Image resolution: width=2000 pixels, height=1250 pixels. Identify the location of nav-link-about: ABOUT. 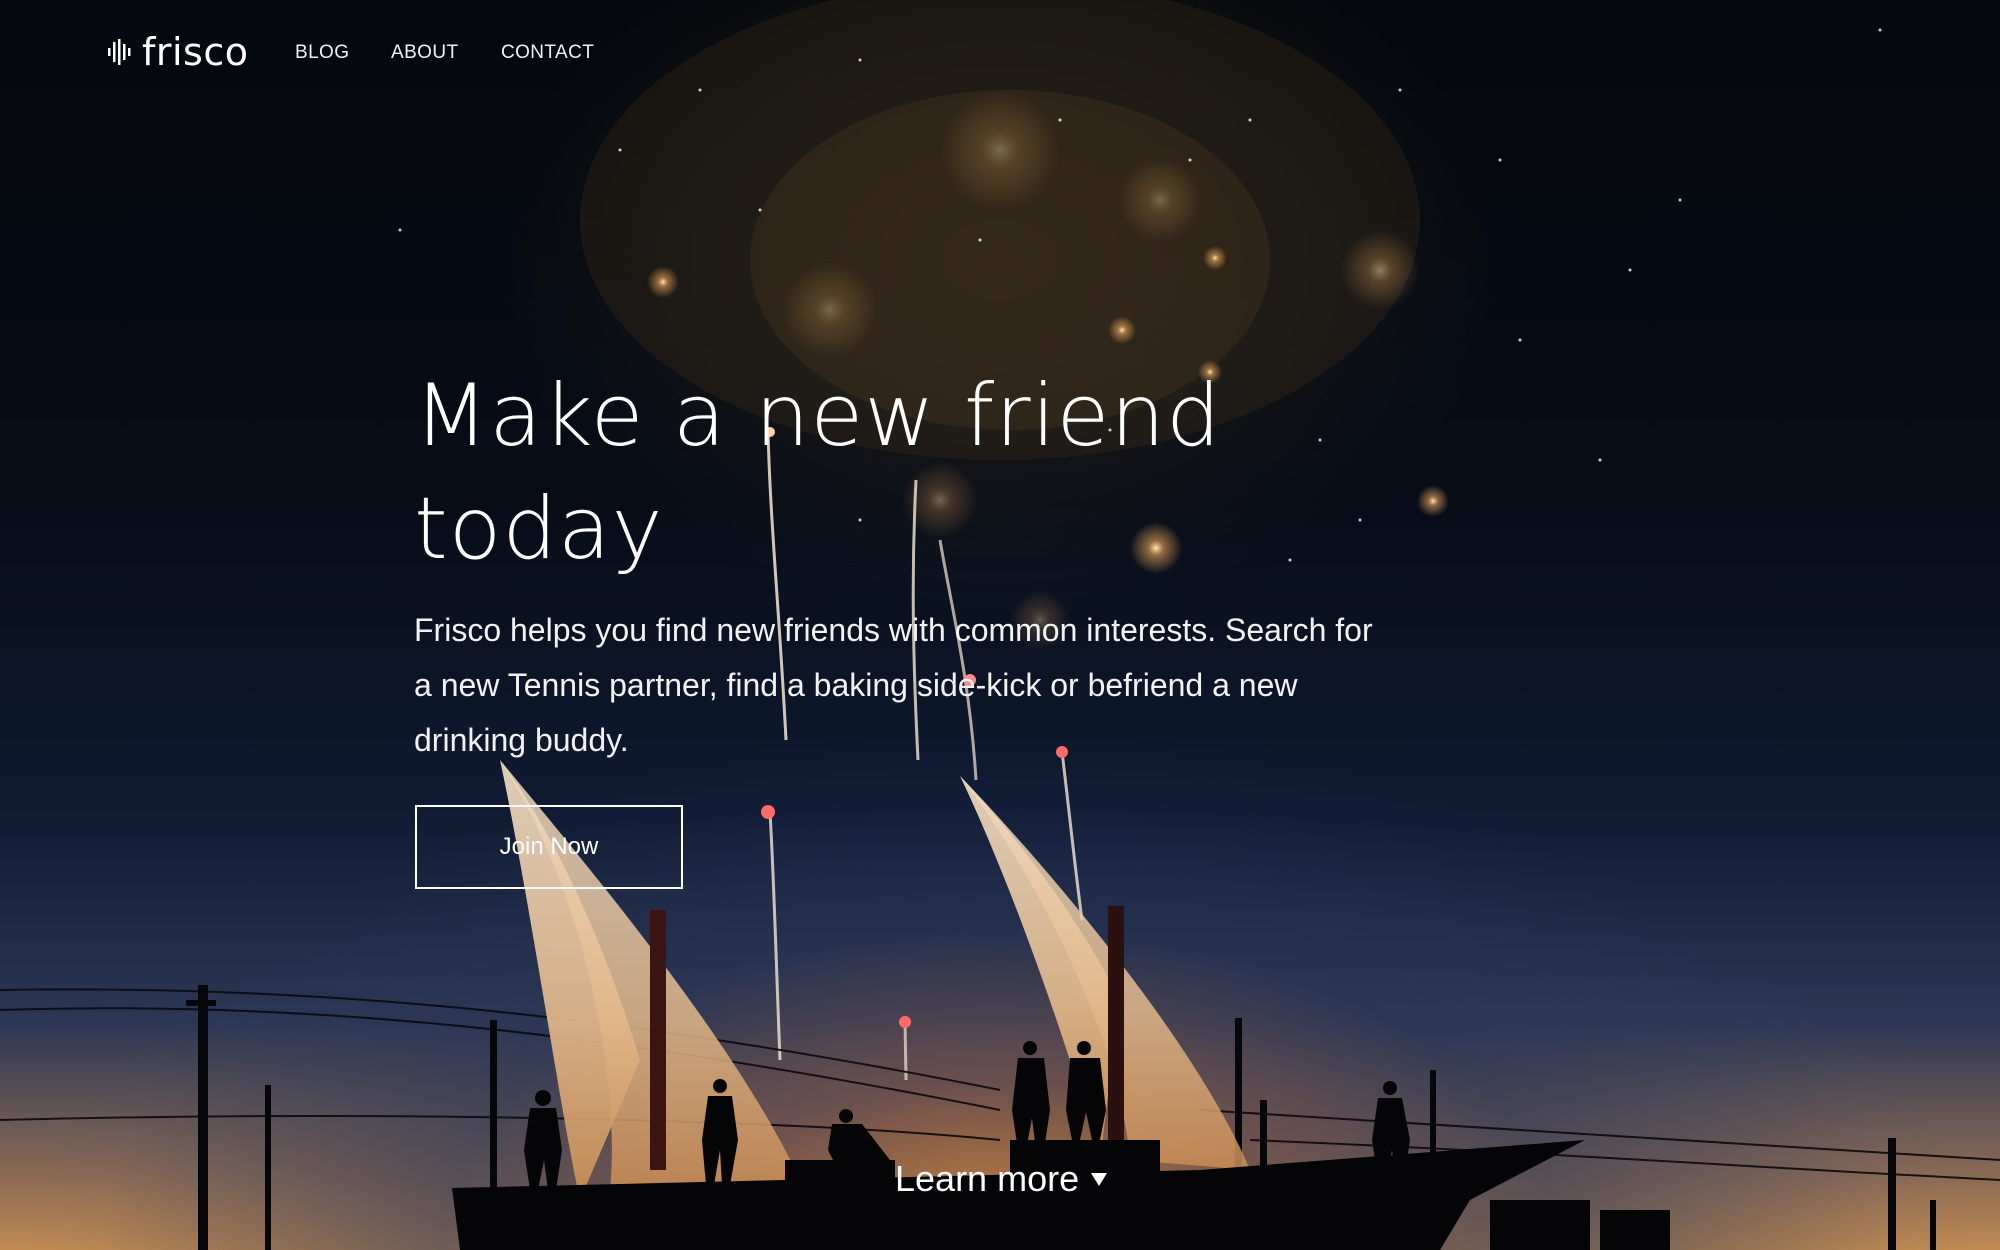
(424, 53).